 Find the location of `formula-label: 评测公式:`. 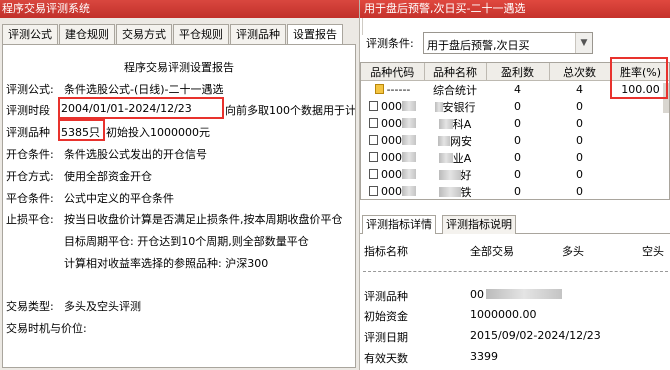

formula-label: 评测公式: is located at coordinates (30, 89).